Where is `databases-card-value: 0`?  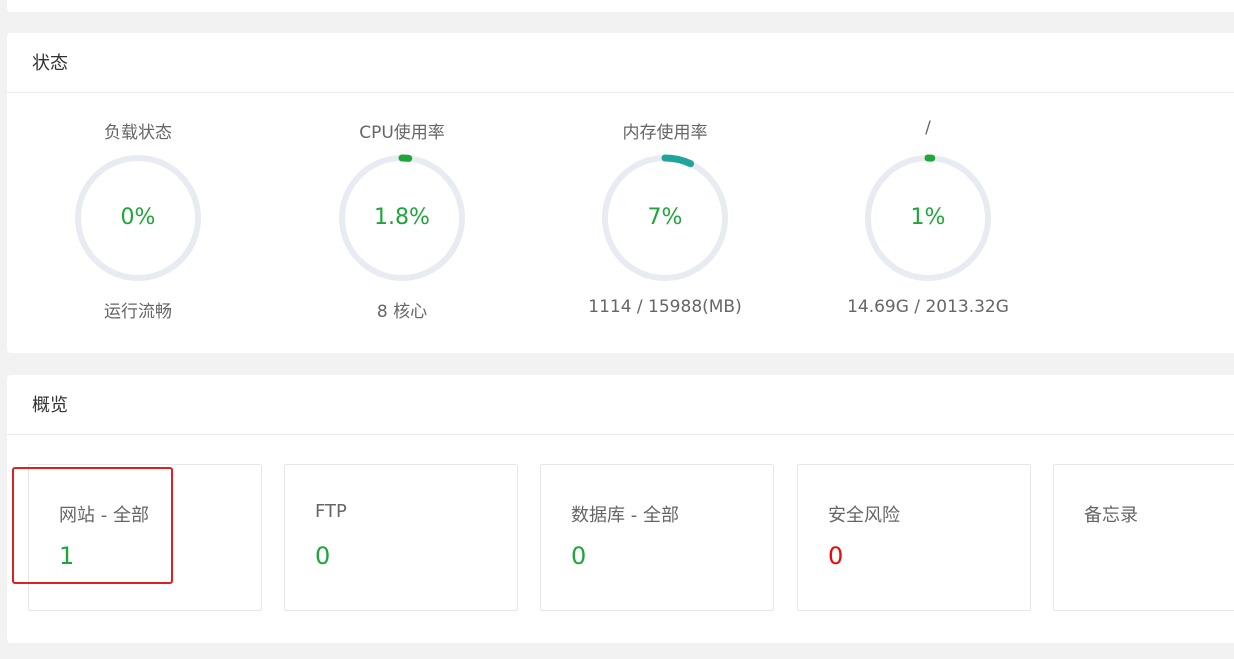 databases-card-value: 0 is located at coordinates (578, 556).